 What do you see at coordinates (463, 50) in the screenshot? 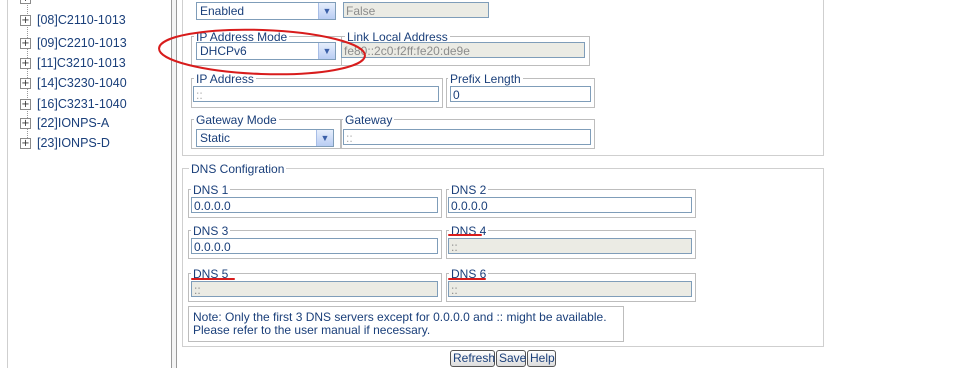
I see `link-local-address-field: fe80::2c0:f2ff:fe20:de9e` at bounding box center [463, 50].